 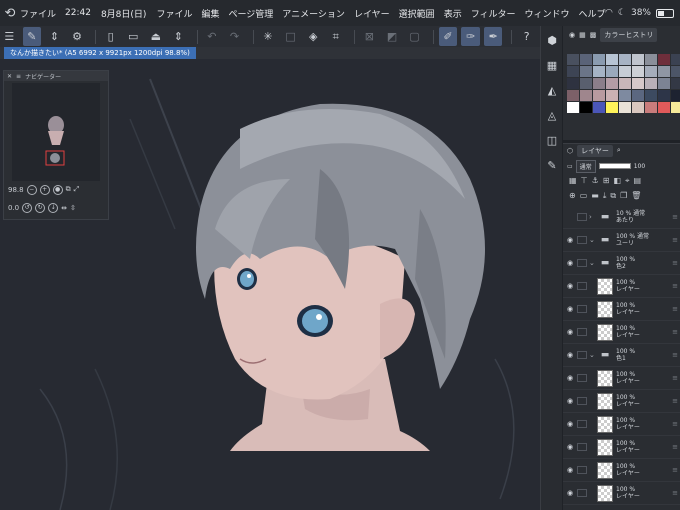 What do you see at coordinates (572, 35) in the screenshot?
I see `palette-icon: ◉` at bounding box center [572, 35].